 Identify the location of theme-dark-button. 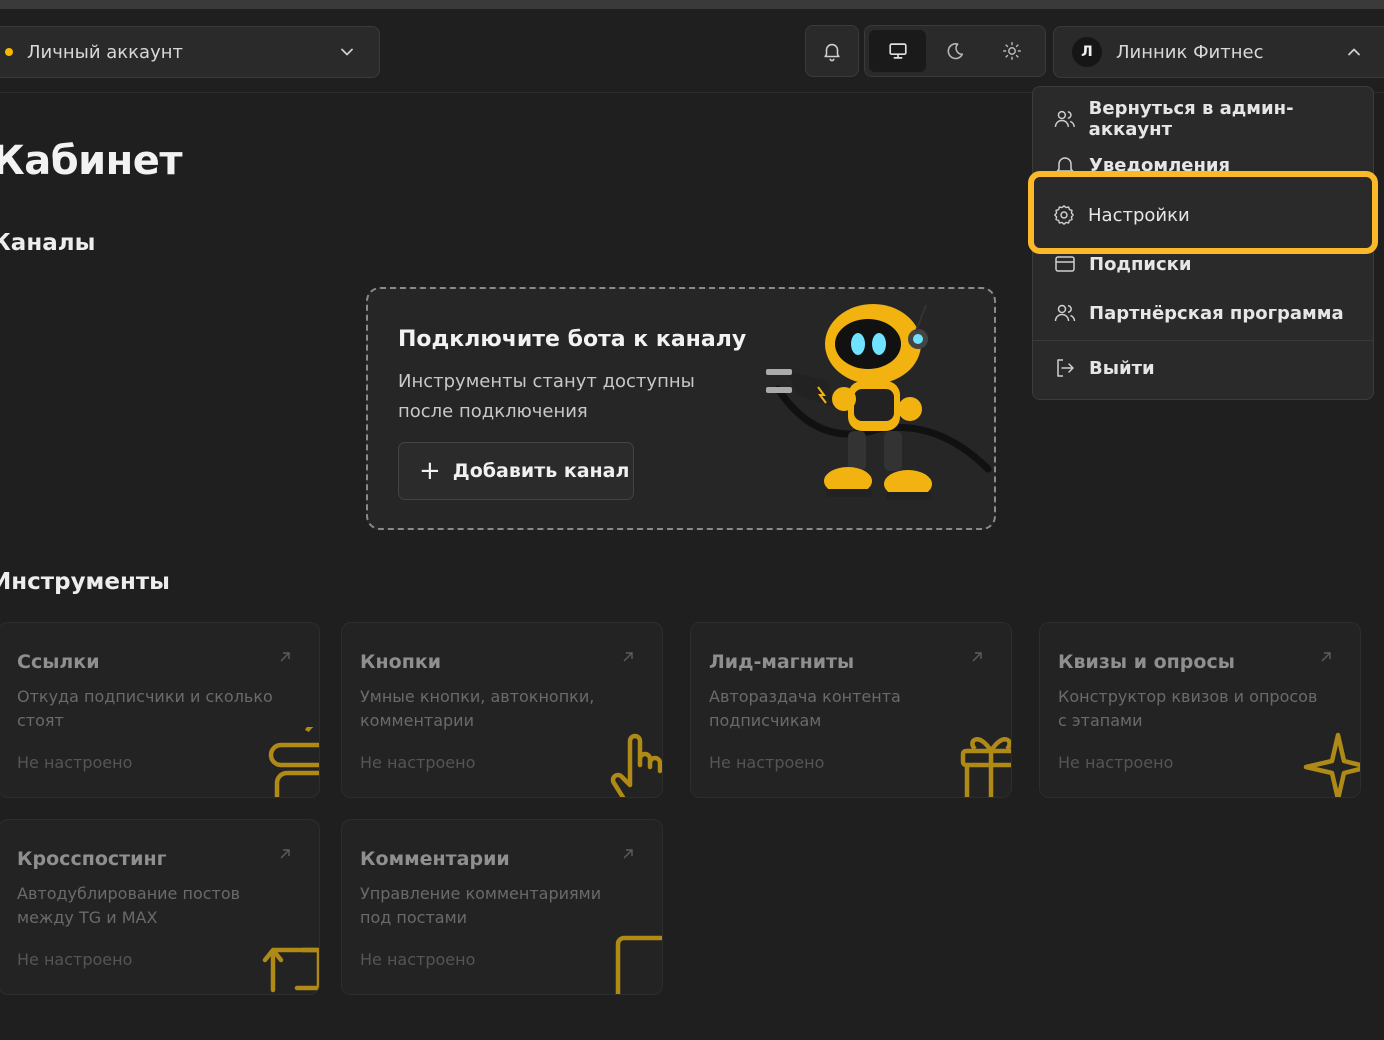
(954, 51).